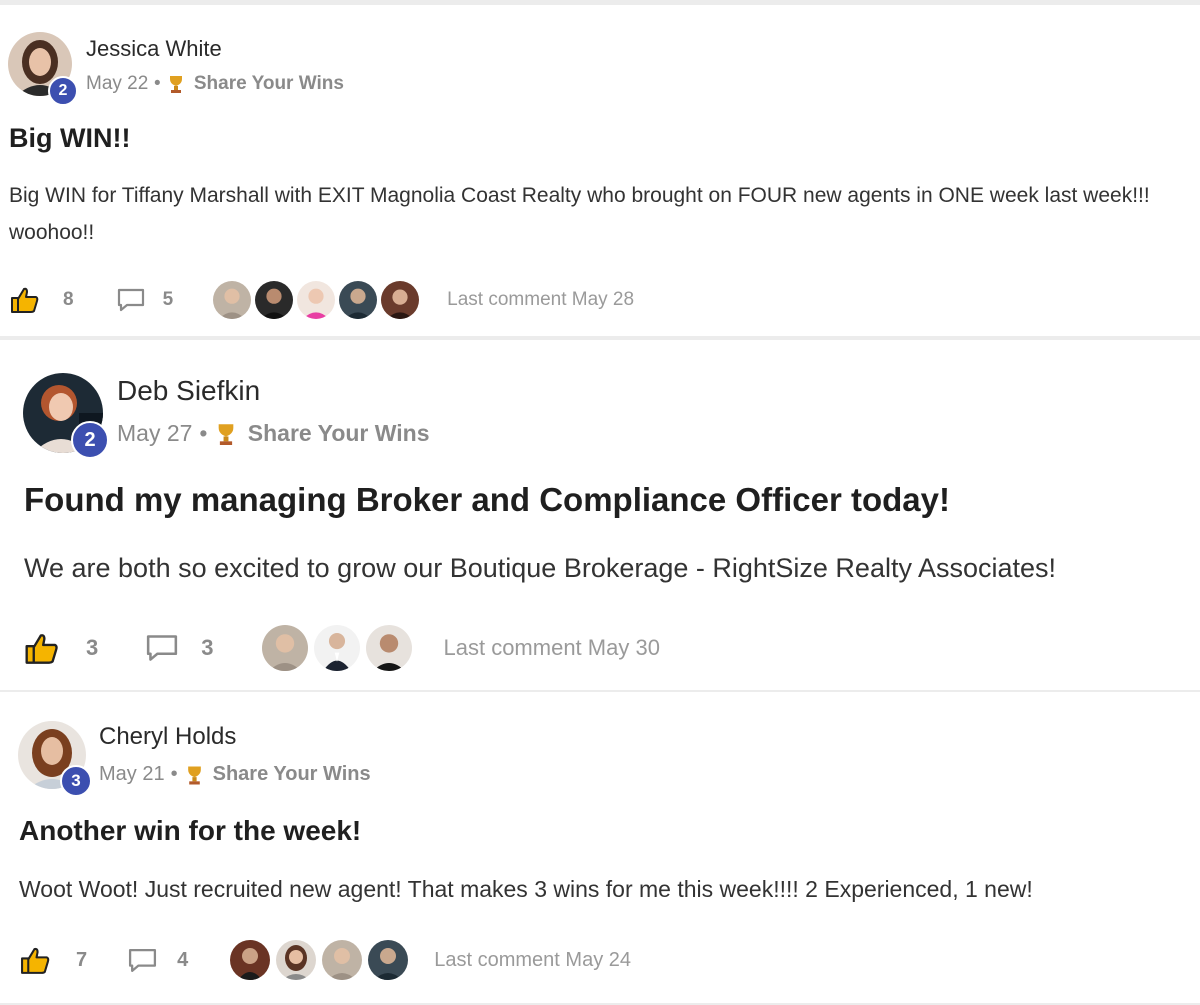 This screenshot has width=1200, height=1005. I want to click on last-comment-date: Last comment May 30, so click(551, 647).